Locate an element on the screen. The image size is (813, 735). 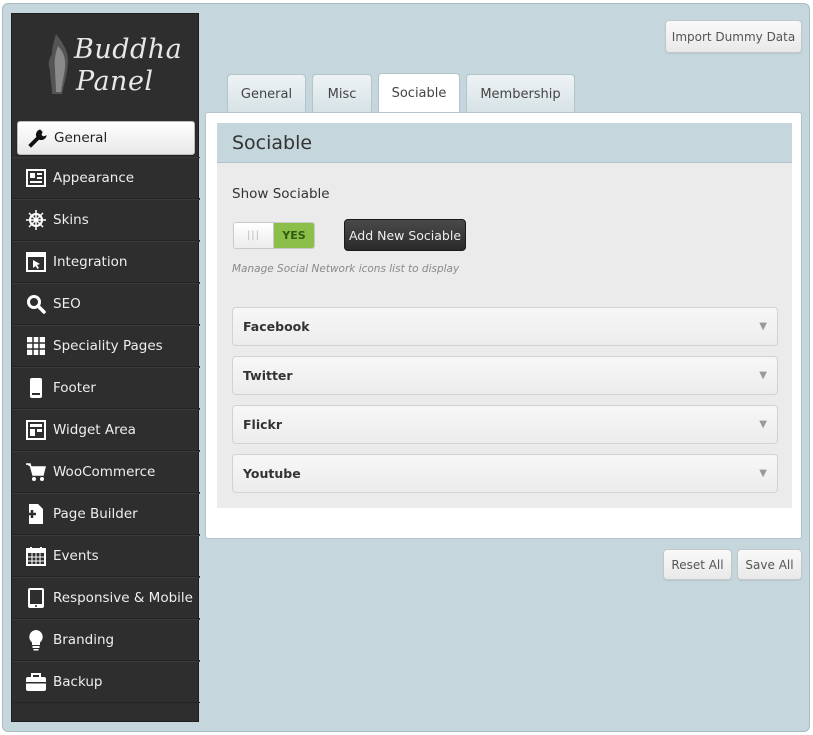
search-icon is located at coordinates (36, 304).